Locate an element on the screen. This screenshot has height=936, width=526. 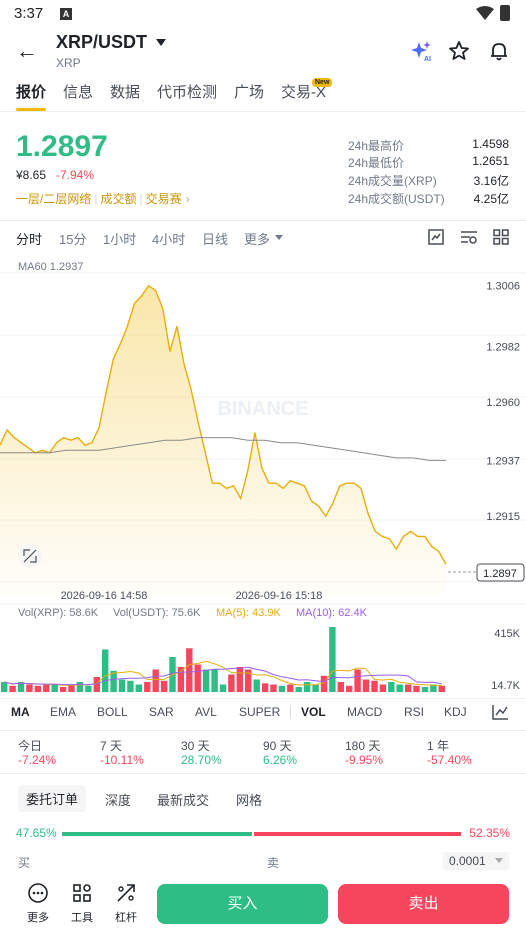
bell-icon is located at coordinates (499, 51).